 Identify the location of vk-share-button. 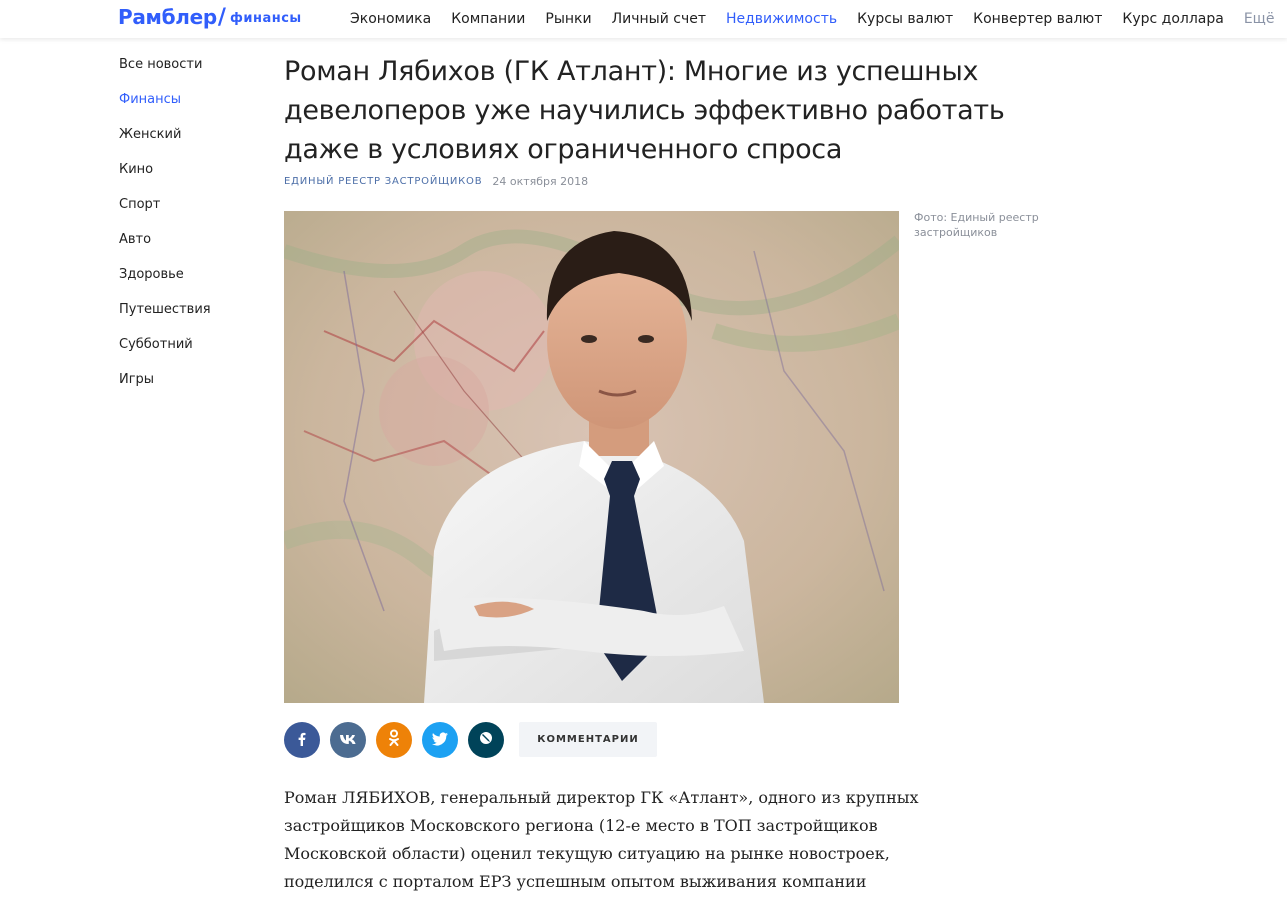
(348, 740).